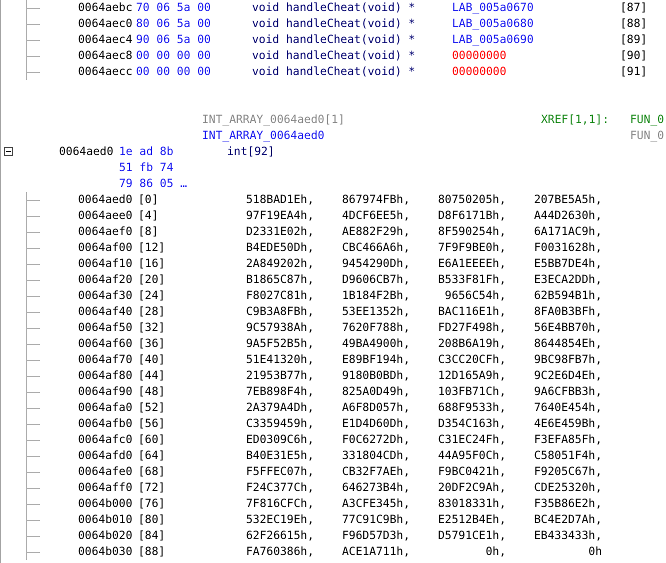 The height and width of the screenshot is (563, 666). Describe the element at coordinates (279, 536) in the screenshot. I see `hex-value-text: 62F26615h,` at that location.